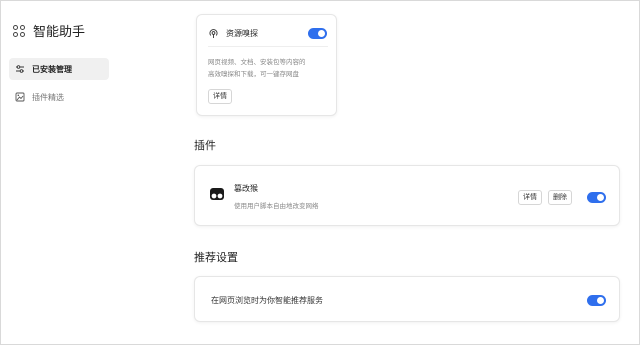  I want to click on grid-icon, so click(19, 30).